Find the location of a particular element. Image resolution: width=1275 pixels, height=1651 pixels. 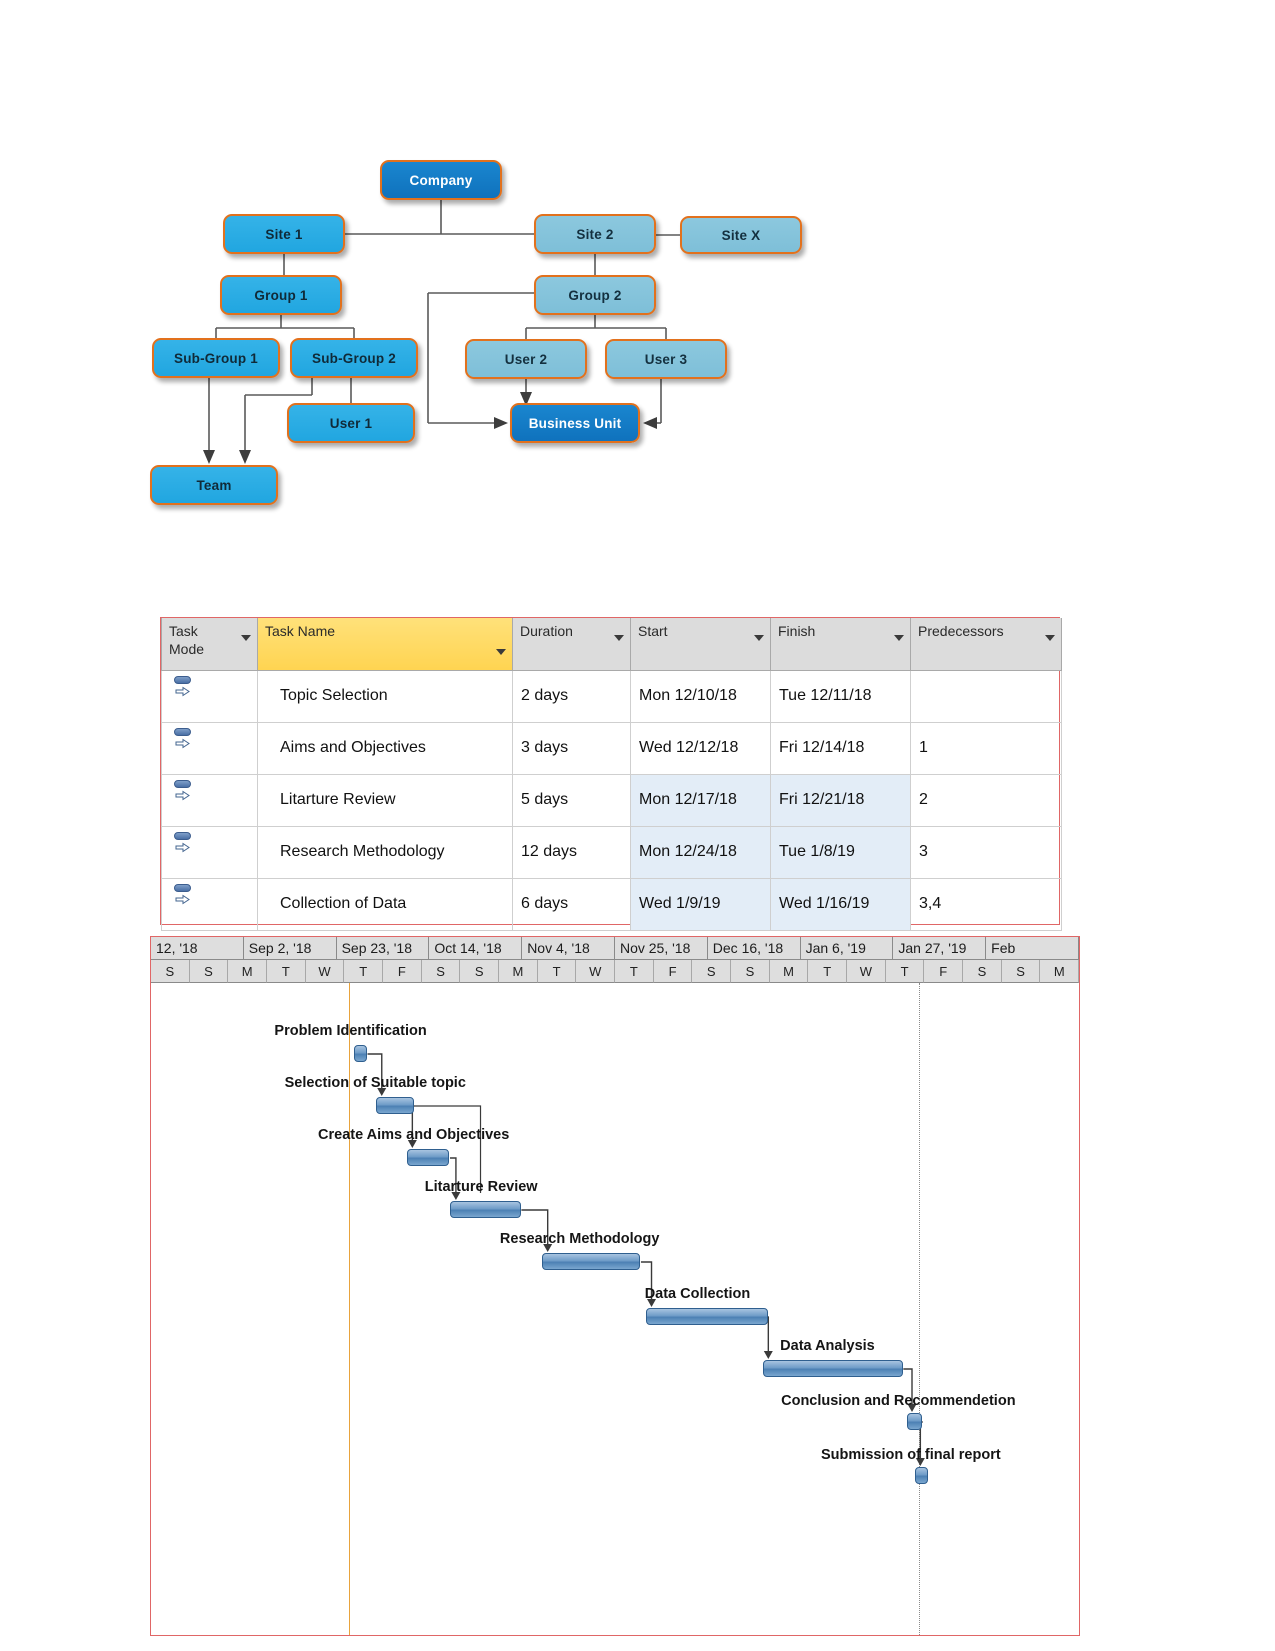

cell-start: Mon 12/10/18 is located at coordinates (700, 696).